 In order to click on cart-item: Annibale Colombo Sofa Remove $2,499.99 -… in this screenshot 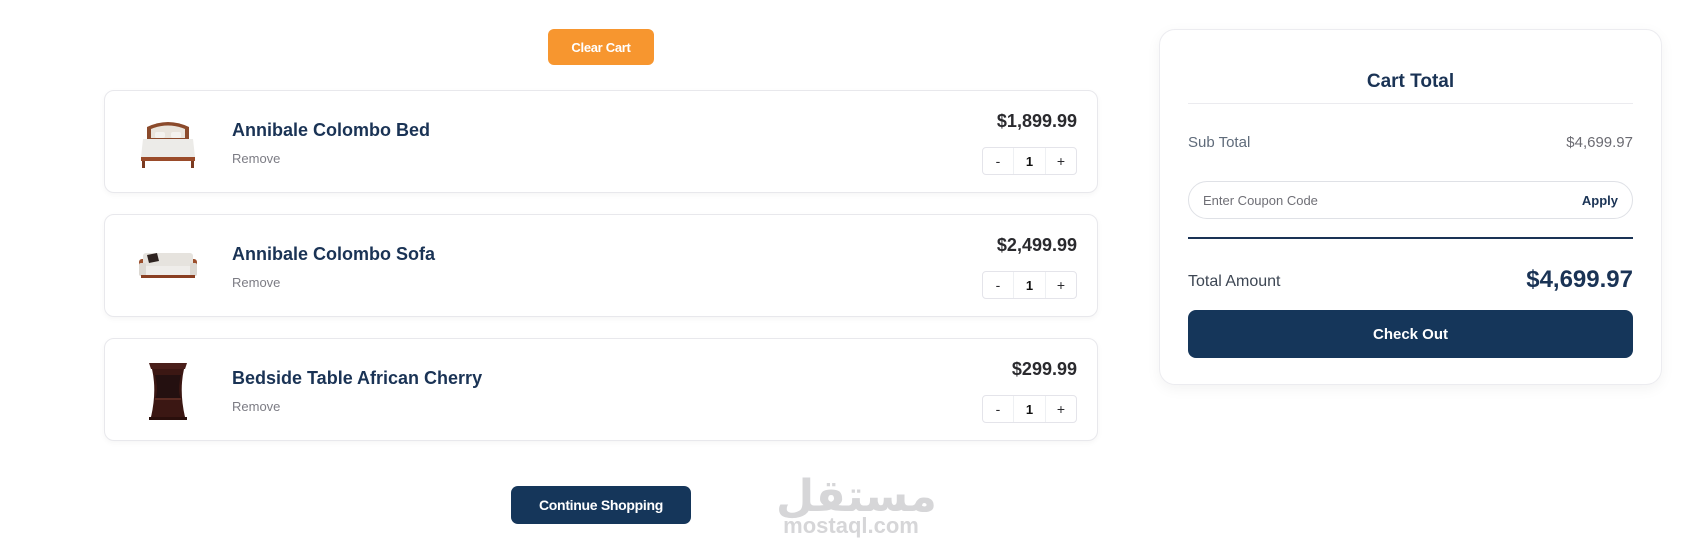, I will do `click(601, 265)`.